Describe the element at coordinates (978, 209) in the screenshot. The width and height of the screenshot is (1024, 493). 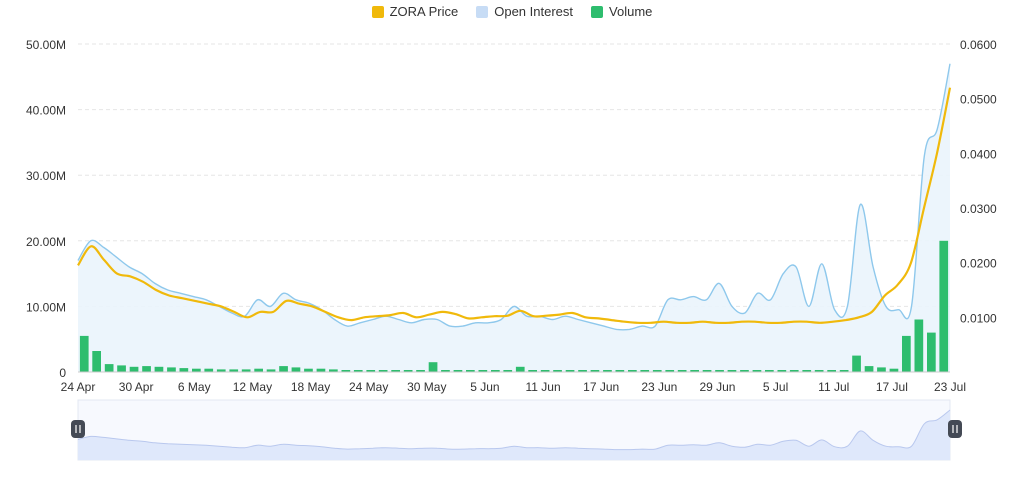
I see `y-right-tick-label: 0.0300` at that location.